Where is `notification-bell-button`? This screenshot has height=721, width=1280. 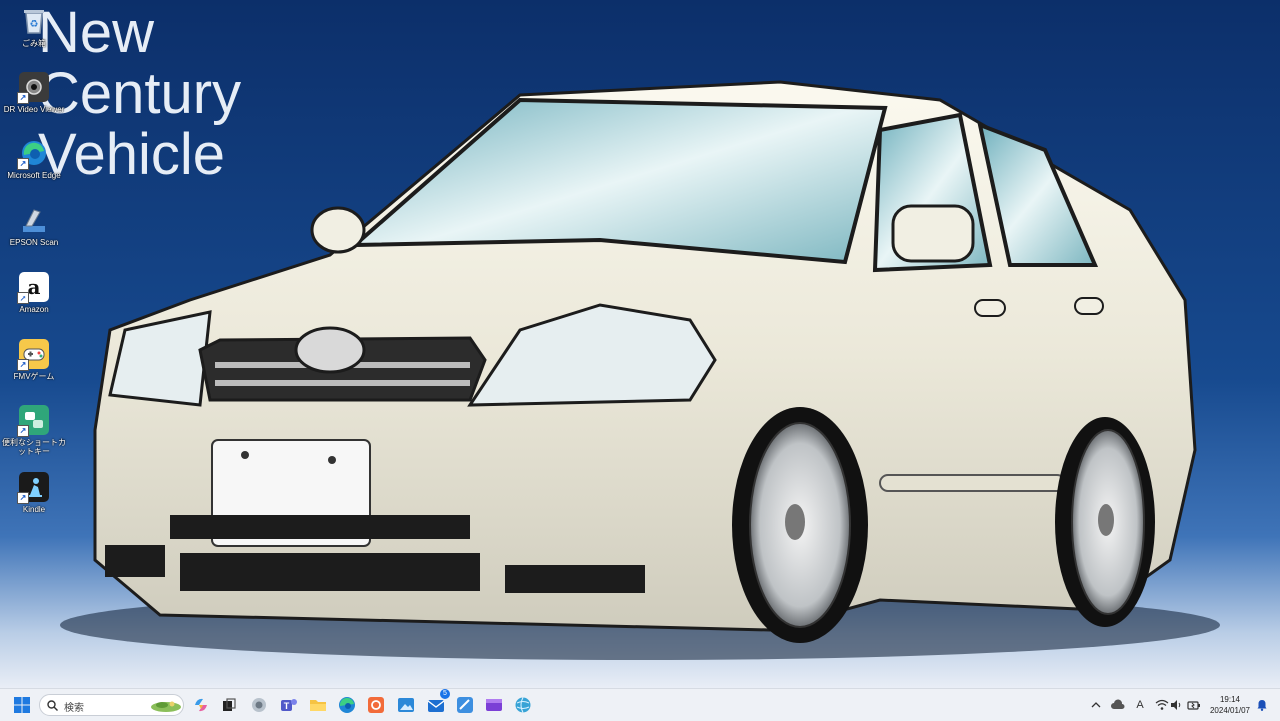 notification-bell-button is located at coordinates (1262, 705).